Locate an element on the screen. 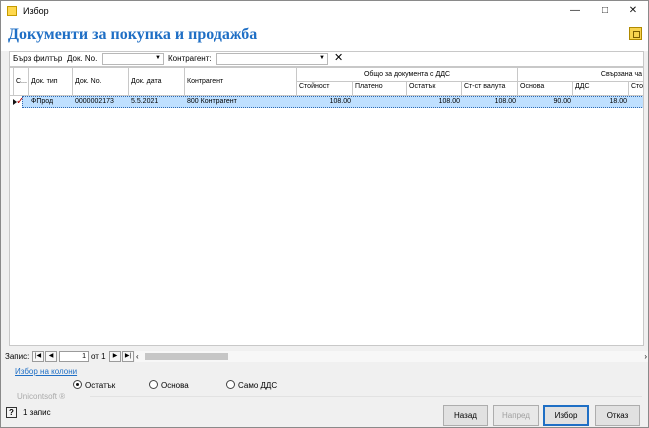  brand-name: Unicontsoft ® is located at coordinates (41, 396).